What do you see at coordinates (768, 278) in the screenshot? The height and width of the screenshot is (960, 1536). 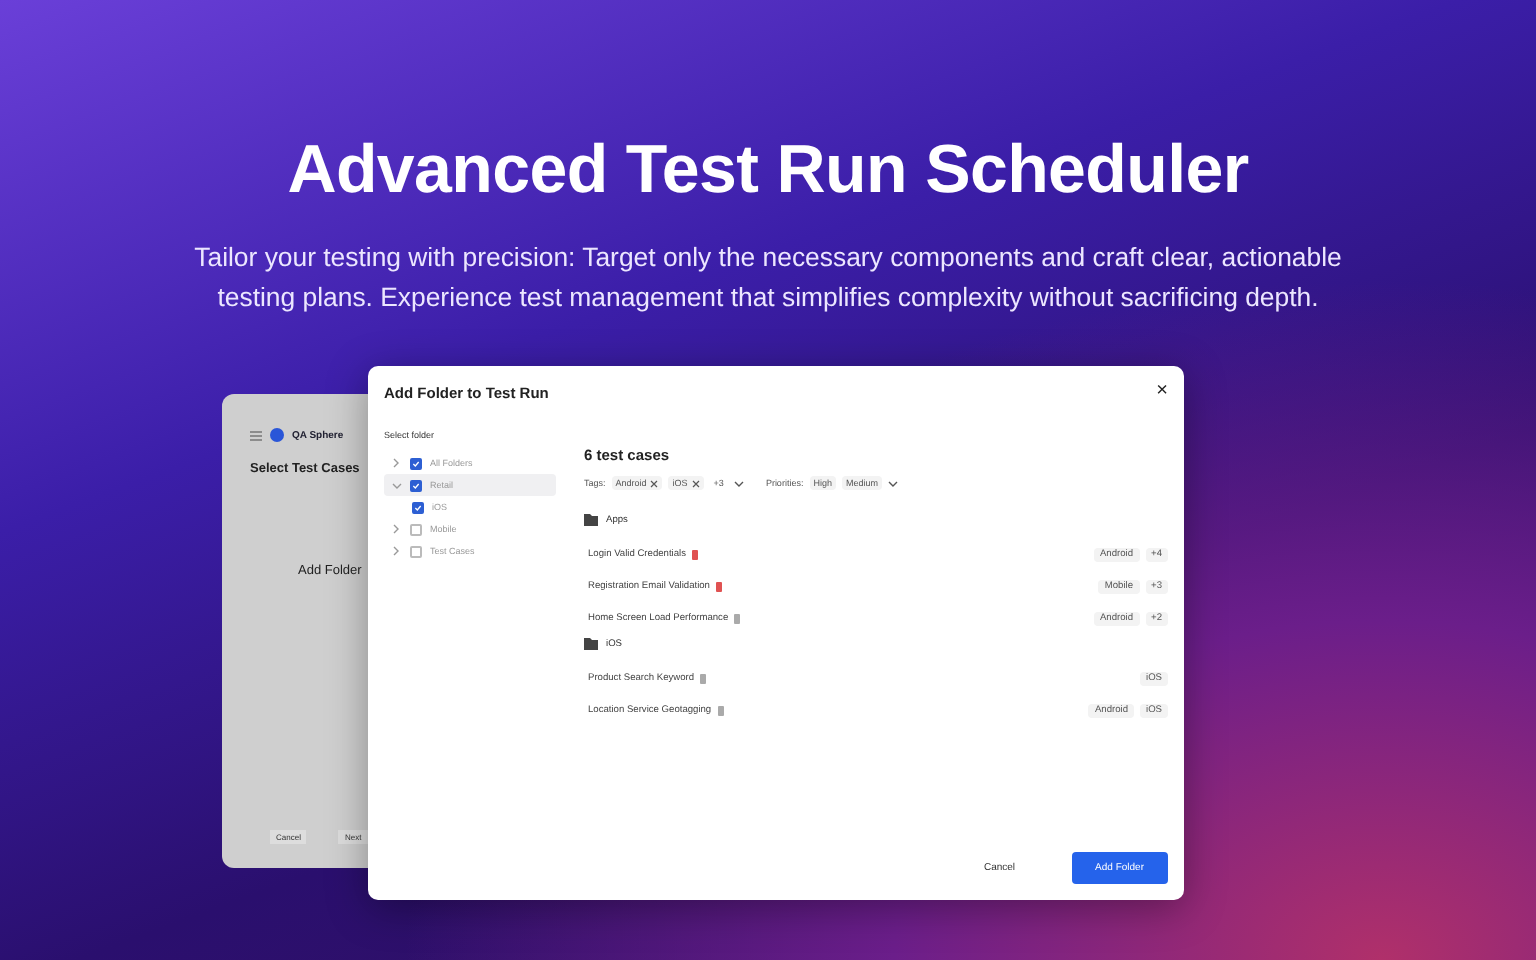 I see `hero-subtitle: Tailor your testing with precision: Target only the necessary components and craft clear, actionable testing plans. Experience test management that simplifies complexity without sacrificing depth.` at bounding box center [768, 278].